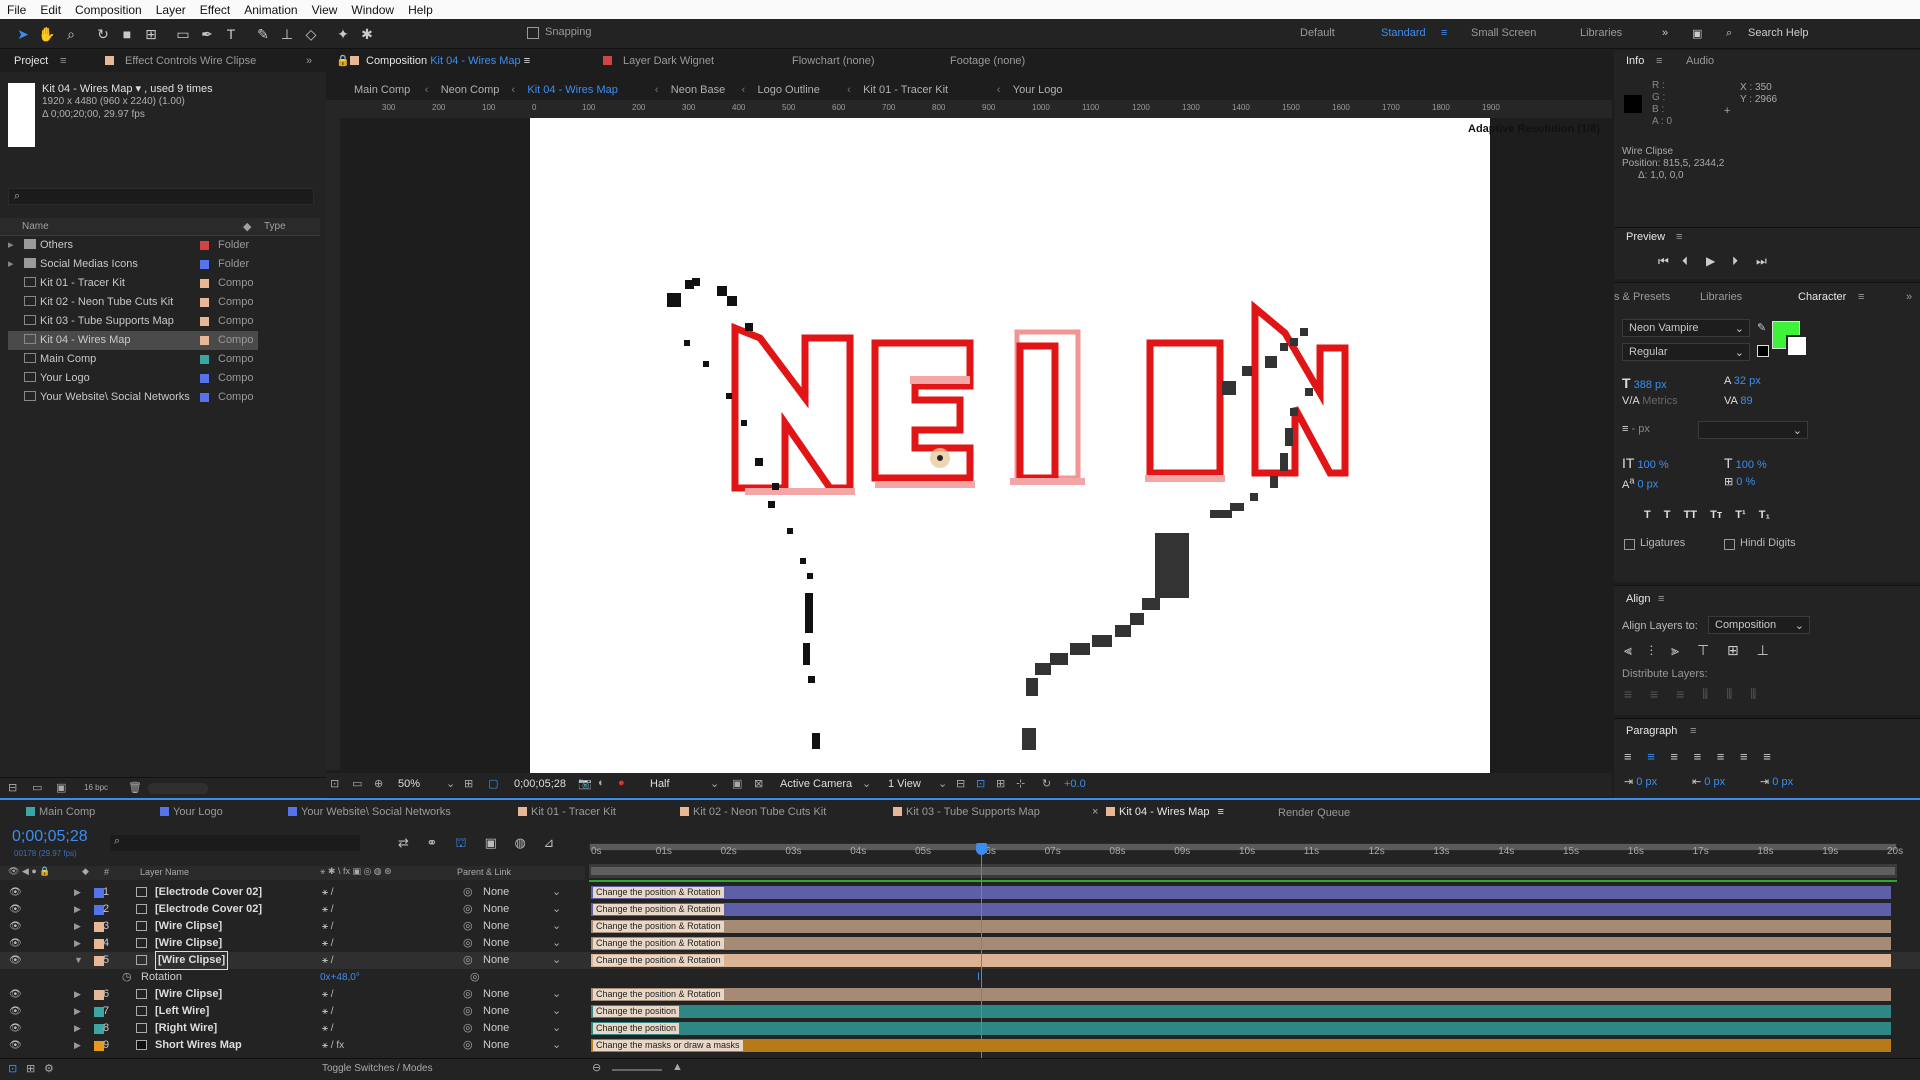  I want to click on primary-viewer-icon: ▭, so click(357, 783).